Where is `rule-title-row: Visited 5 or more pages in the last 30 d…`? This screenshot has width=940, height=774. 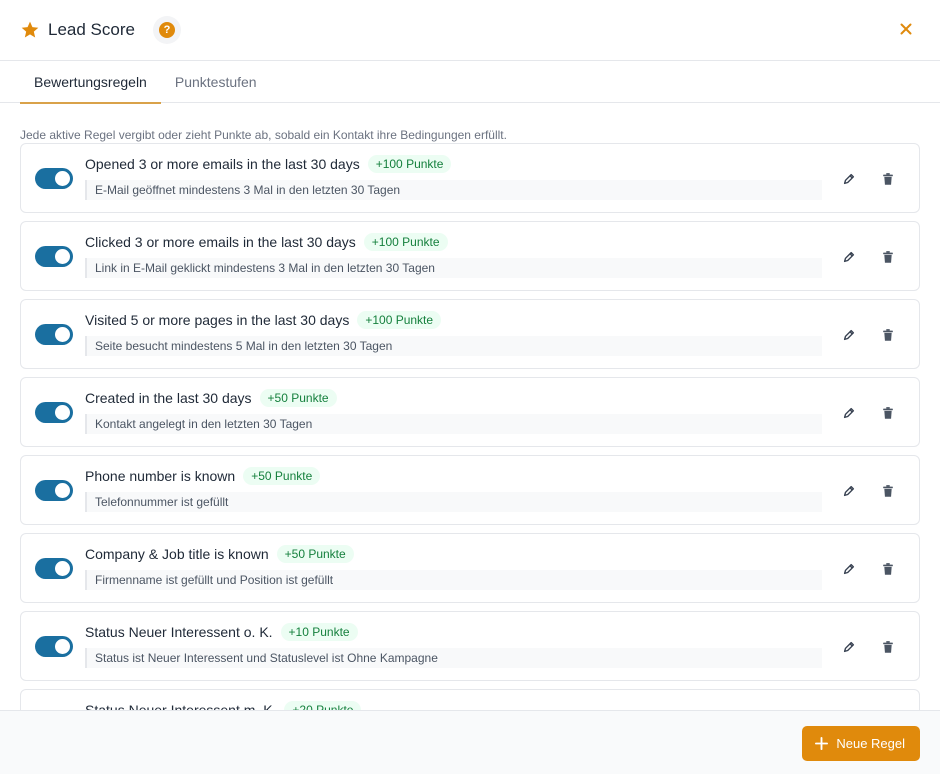
rule-title-row: Visited 5 or more pages in the last 30 d… is located at coordinates (263, 320).